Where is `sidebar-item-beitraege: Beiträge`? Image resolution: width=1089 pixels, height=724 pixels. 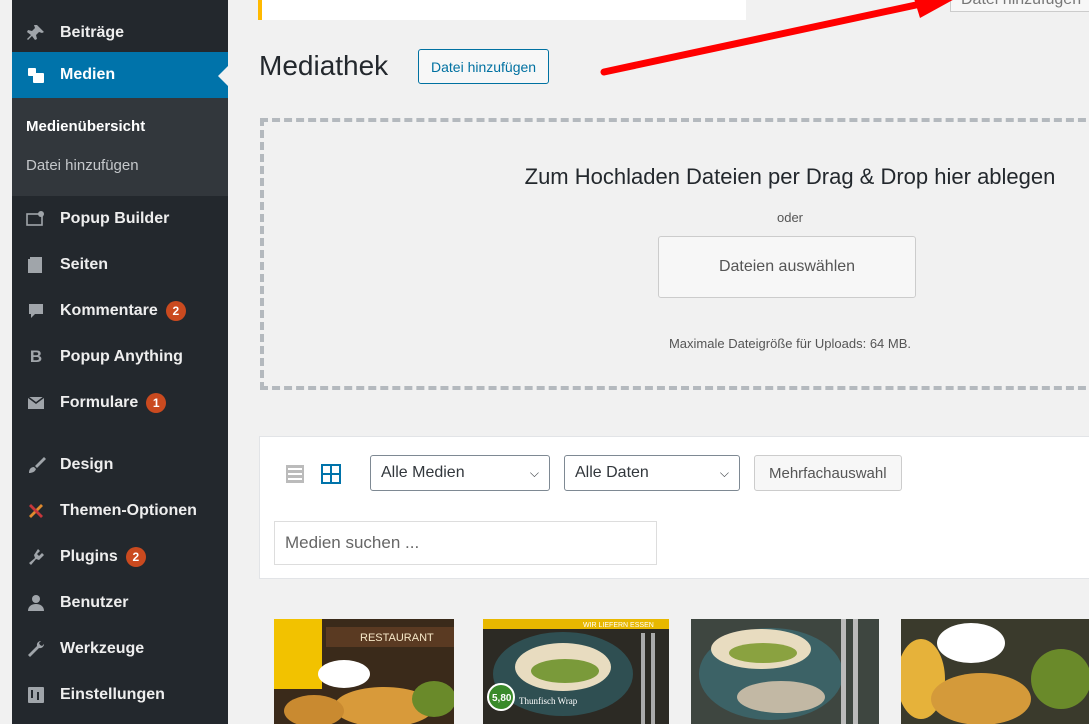
sidebar-item-beitraege: Beiträge is located at coordinates (120, 33).